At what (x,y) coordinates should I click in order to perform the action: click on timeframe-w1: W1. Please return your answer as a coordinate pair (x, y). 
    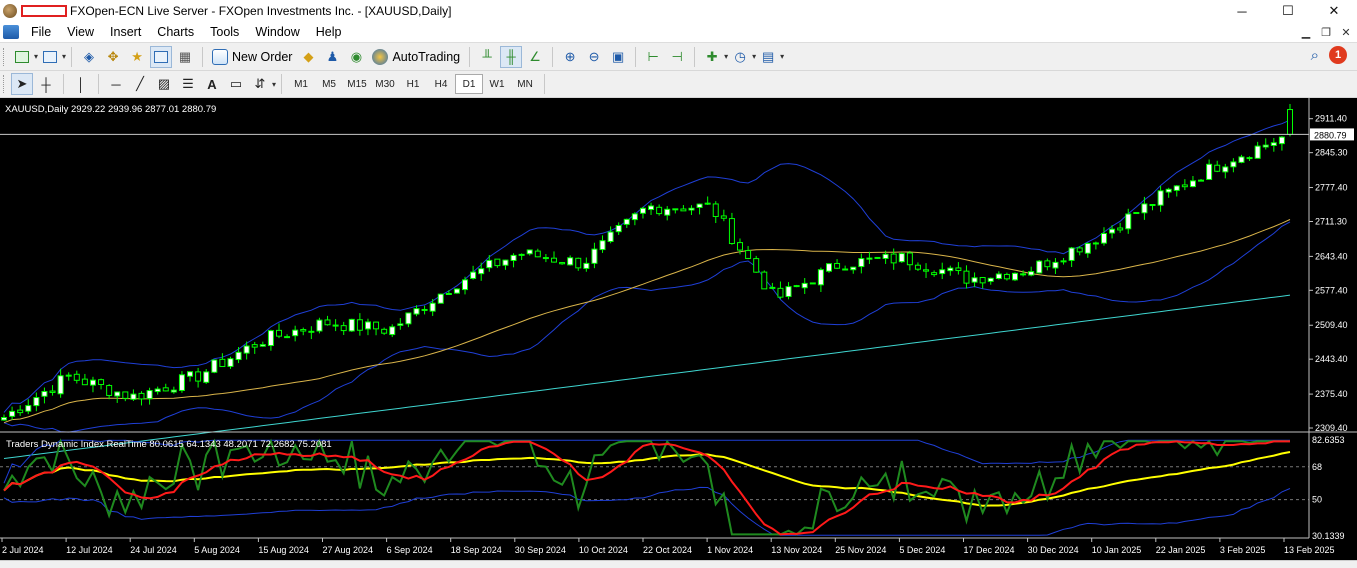
    Looking at the image, I should click on (497, 84).